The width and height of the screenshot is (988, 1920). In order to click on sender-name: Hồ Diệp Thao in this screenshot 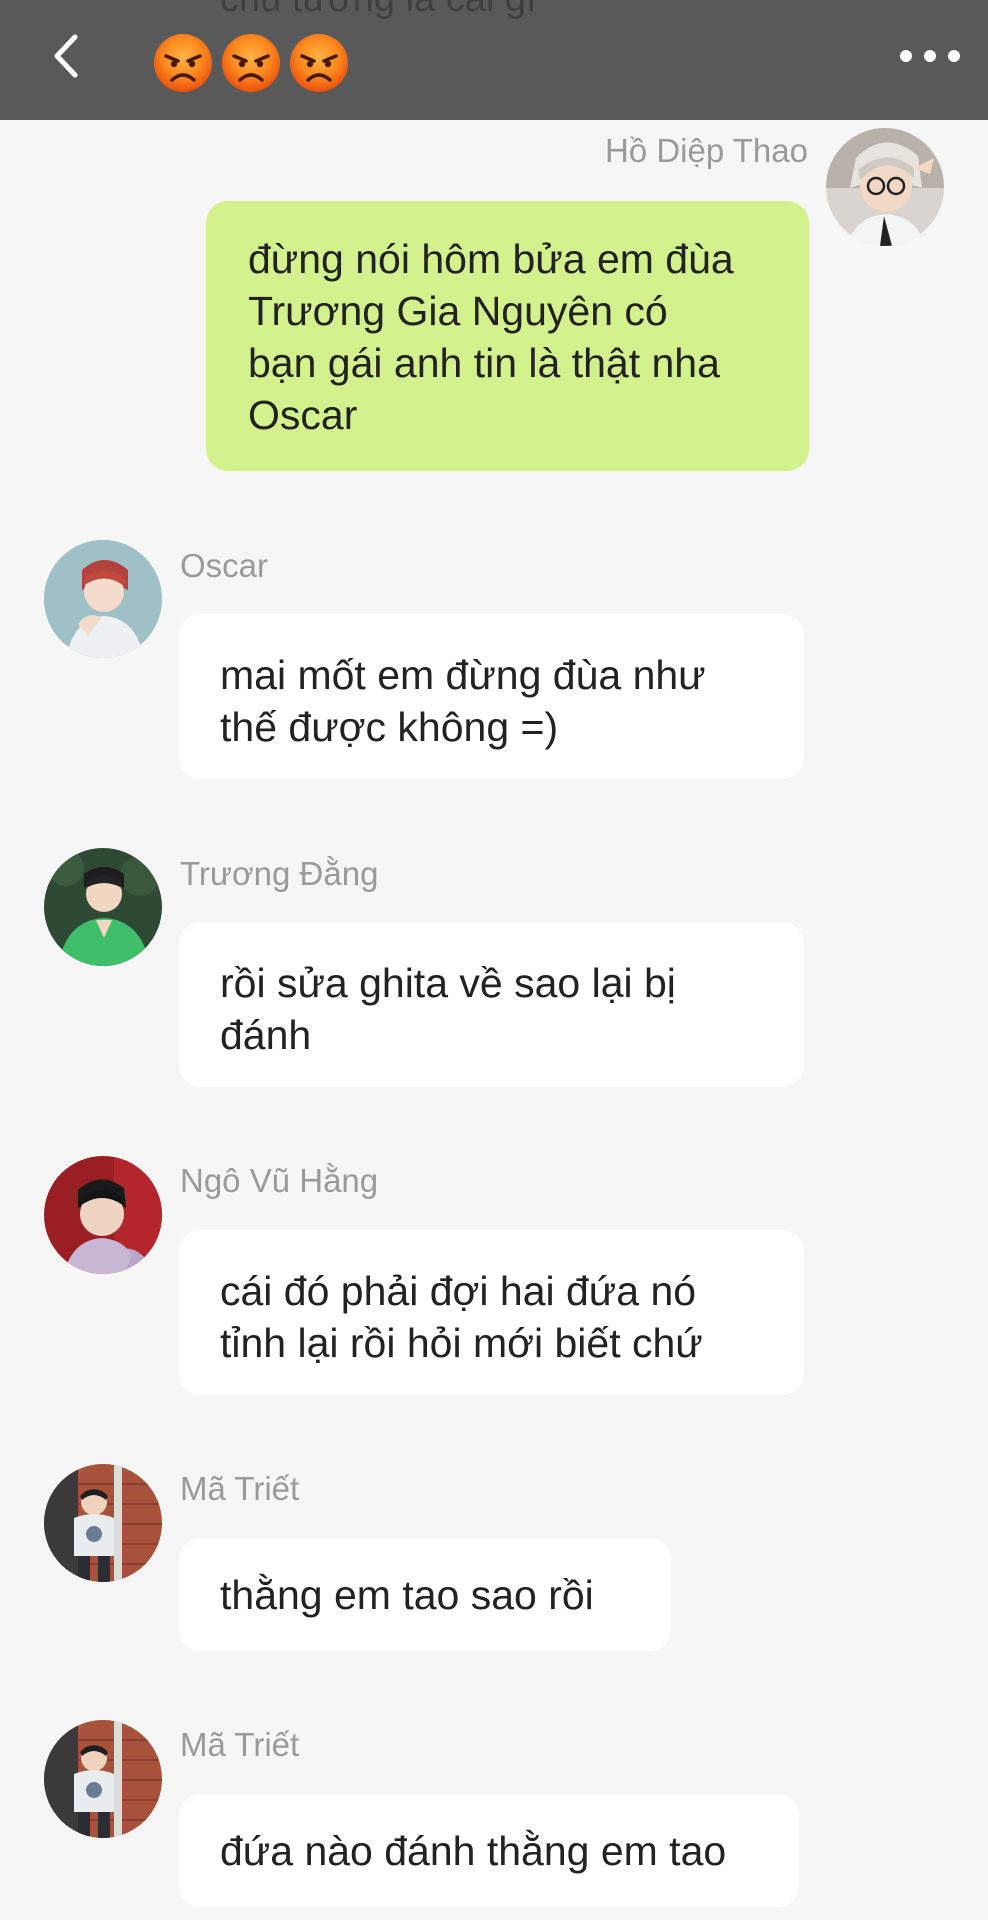, I will do `click(706, 150)`.